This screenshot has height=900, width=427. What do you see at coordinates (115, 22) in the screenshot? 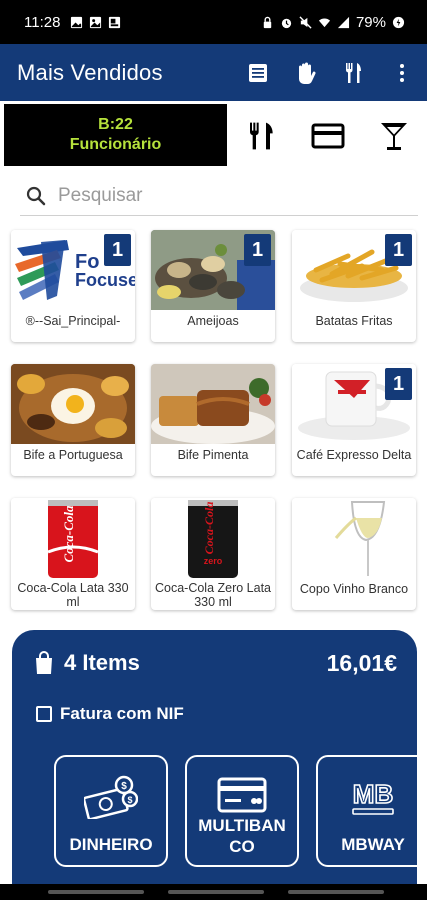
I see `portrait-icon` at bounding box center [115, 22].